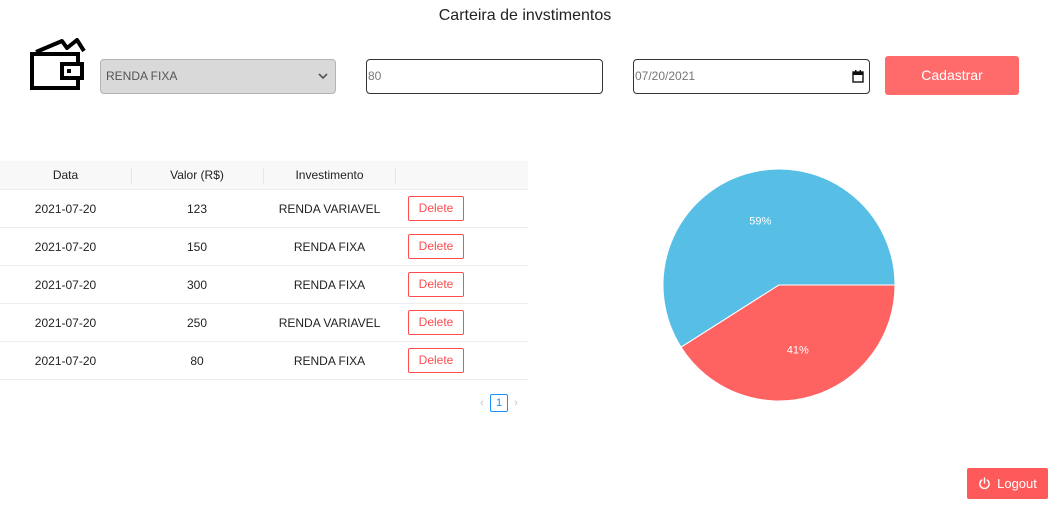 The image size is (1057, 506). I want to click on investment-type-value: RENDA FIXA, so click(142, 76).